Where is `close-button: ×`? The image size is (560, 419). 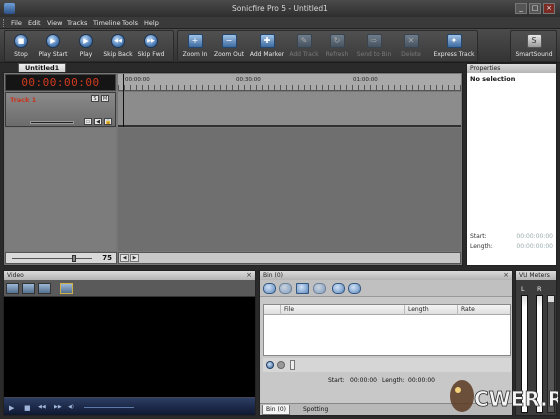
close-button: × is located at coordinates (549, 8).